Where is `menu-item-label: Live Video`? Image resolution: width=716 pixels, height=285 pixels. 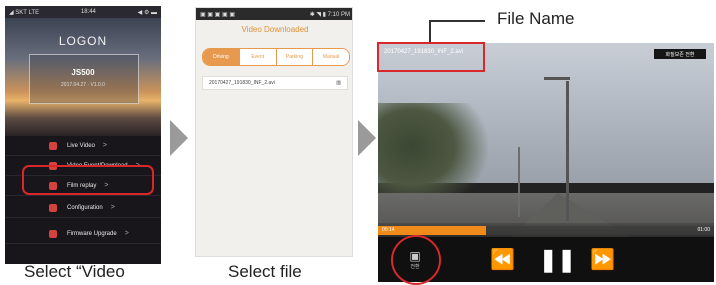
menu-item-label: Live Video is located at coordinates (81, 145).